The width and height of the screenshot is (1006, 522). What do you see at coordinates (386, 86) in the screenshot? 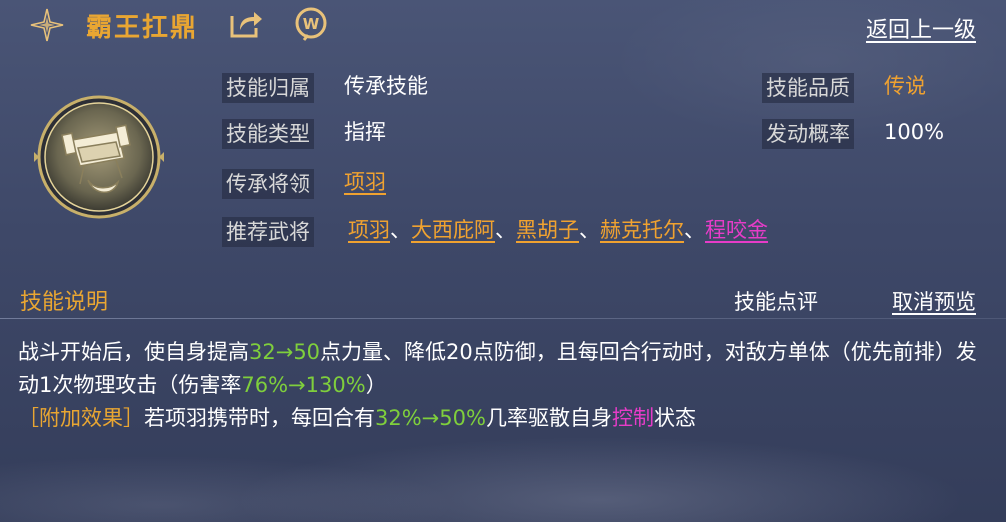
I see `skill-origin-value: 传承技能` at bounding box center [386, 86].